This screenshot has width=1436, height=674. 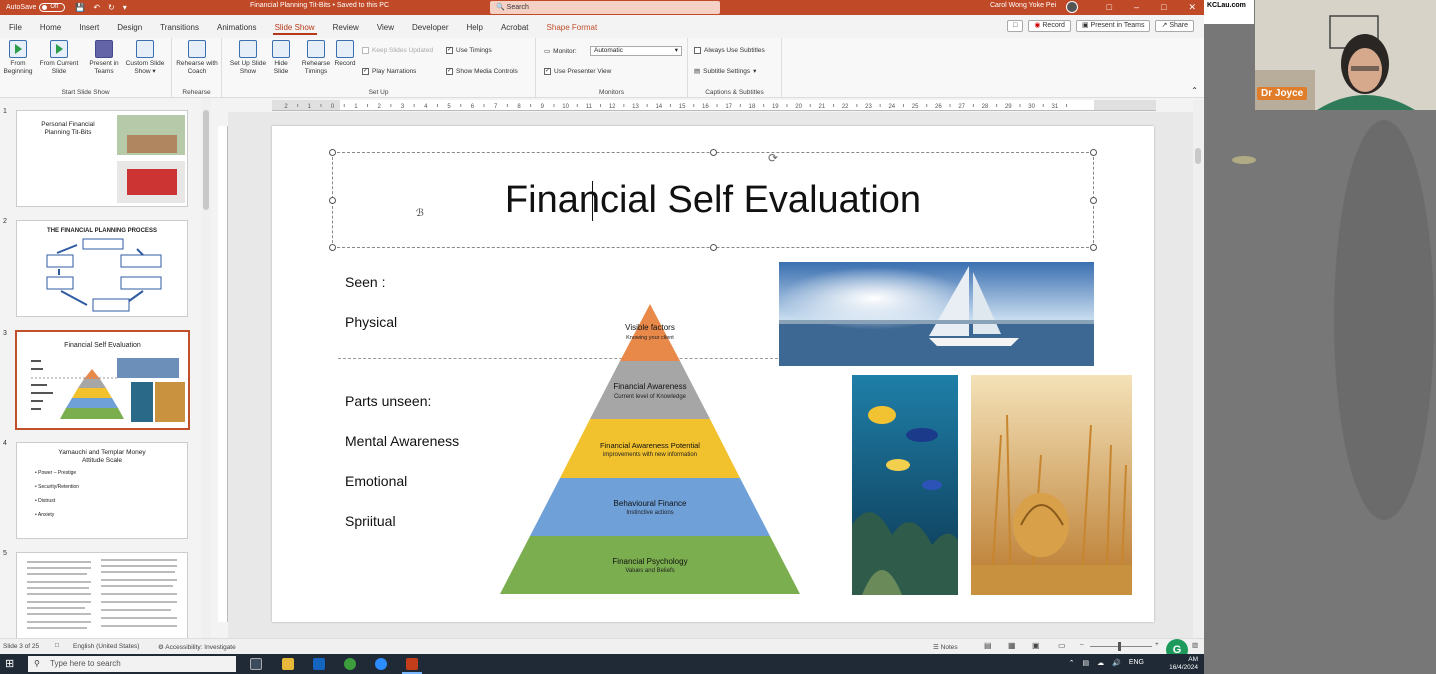 What do you see at coordinates (1015, 26) in the screenshot?
I see `comments-button: □` at bounding box center [1015, 26].